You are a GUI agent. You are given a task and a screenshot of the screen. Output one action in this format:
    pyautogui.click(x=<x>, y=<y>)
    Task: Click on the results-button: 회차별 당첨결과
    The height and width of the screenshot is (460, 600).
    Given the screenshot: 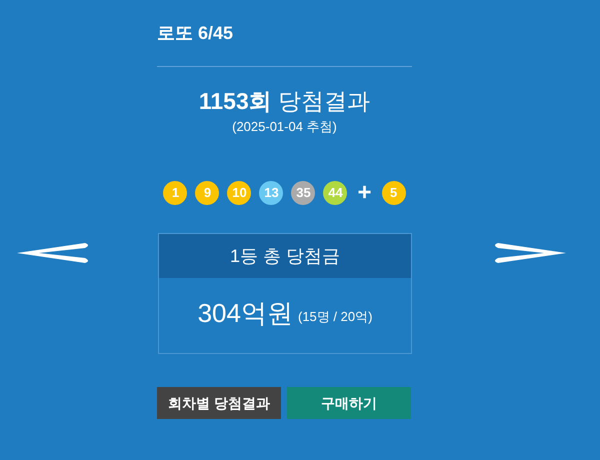 What is the action you would take?
    pyautogui.click(x=219, y=403)
    